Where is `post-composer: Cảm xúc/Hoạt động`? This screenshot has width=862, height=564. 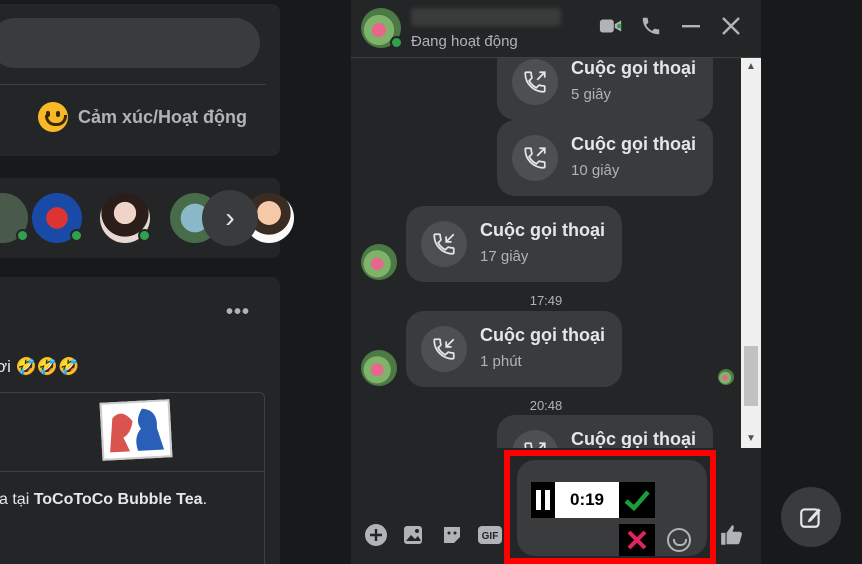 post-composer: Cảm xúc/Hoạt động is located at coordinates (140, 80).